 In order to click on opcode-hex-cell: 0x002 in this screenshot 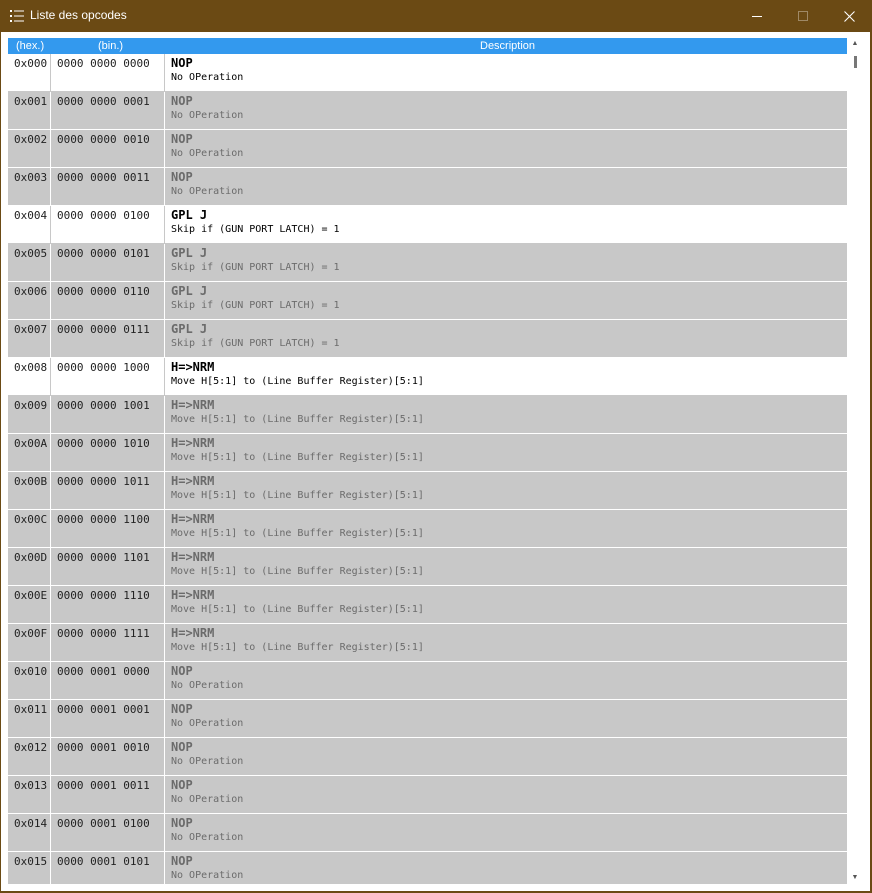, I will do `click(29, 148)`.